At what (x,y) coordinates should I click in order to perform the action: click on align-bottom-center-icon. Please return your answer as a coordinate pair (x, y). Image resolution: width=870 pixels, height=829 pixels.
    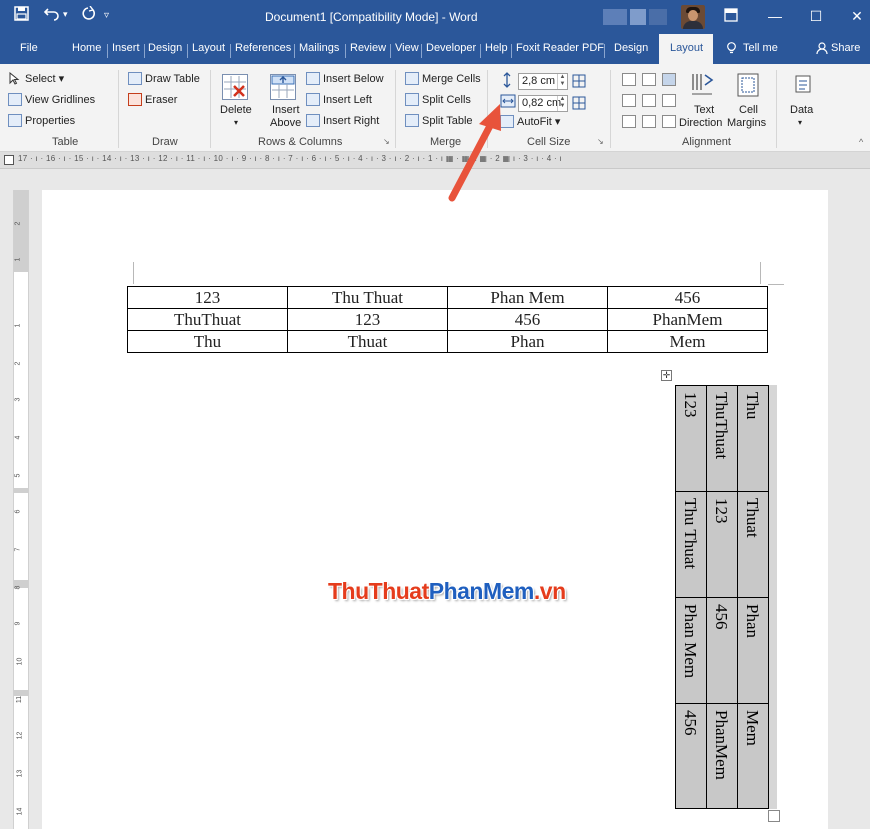
    Looking at the image, I should click on (649, 121).